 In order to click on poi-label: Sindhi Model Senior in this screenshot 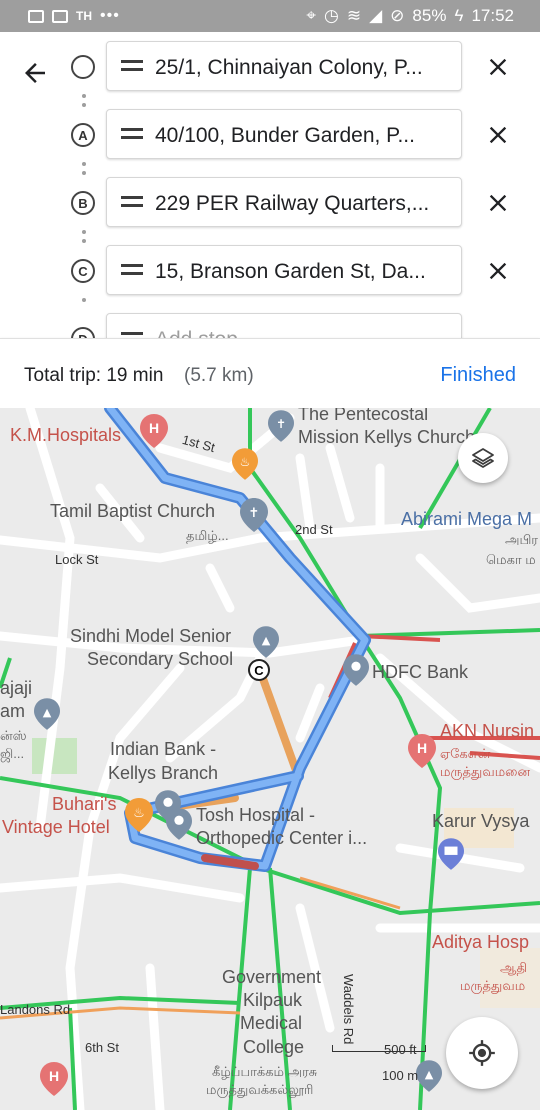, I will do `click(150, 636)`.